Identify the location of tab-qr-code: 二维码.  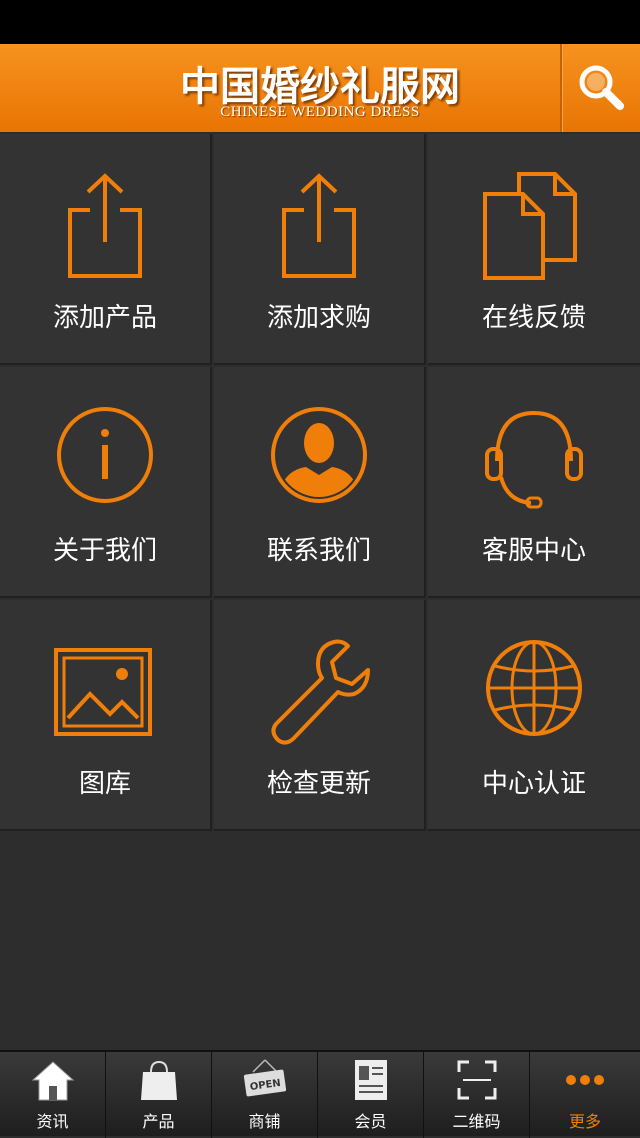
(477, 1095).